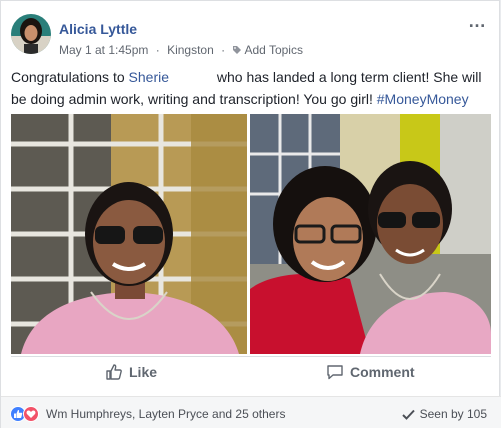  Describe the element at coordinates (382, 372) in the screenshot. I see `comment-label: Comment` at that location.